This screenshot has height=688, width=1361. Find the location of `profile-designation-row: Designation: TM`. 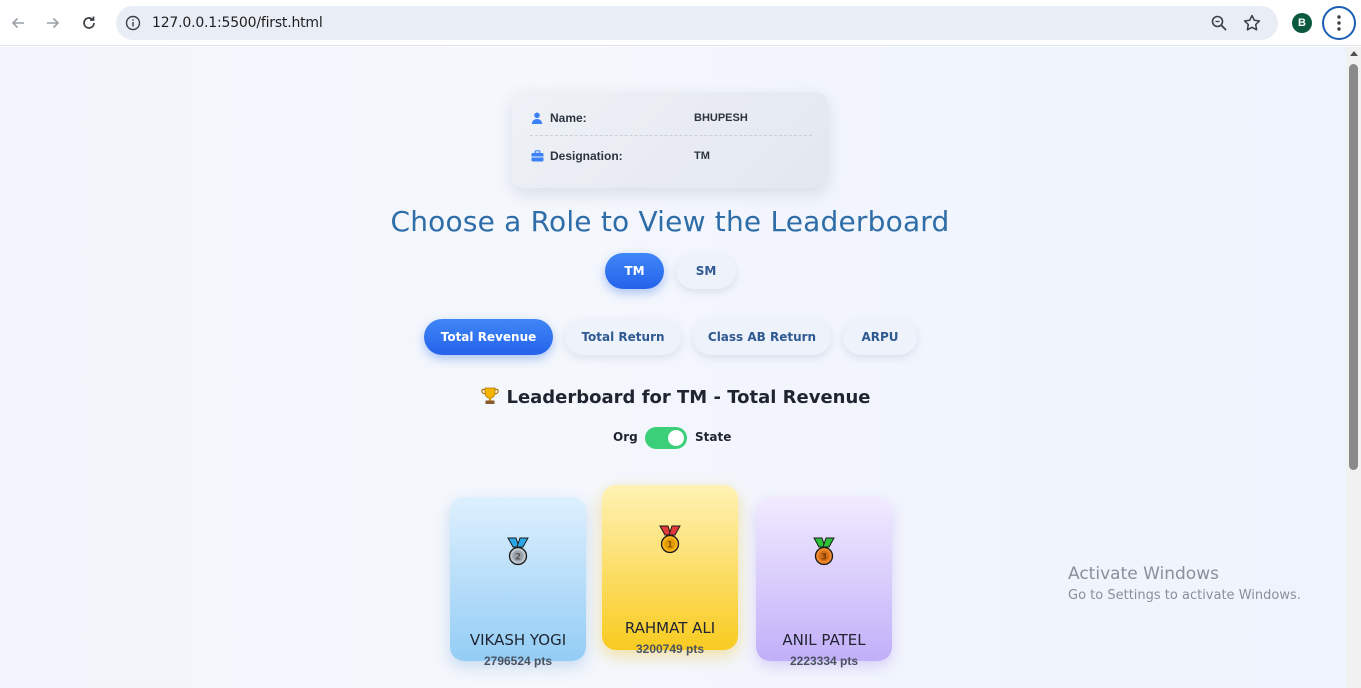

profile-designation-row: Designation: TM is located at coordinates (671, 156).